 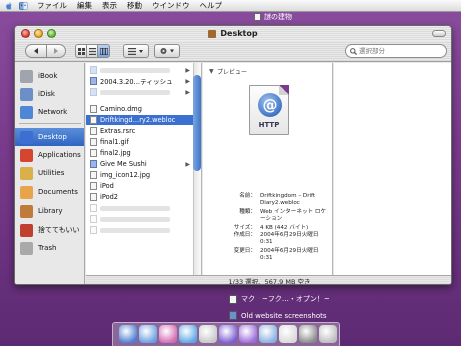 What do you see at coordinates (51, 33) in the screenshot?
I see `zoom-button` at bounding box center [51, 33].